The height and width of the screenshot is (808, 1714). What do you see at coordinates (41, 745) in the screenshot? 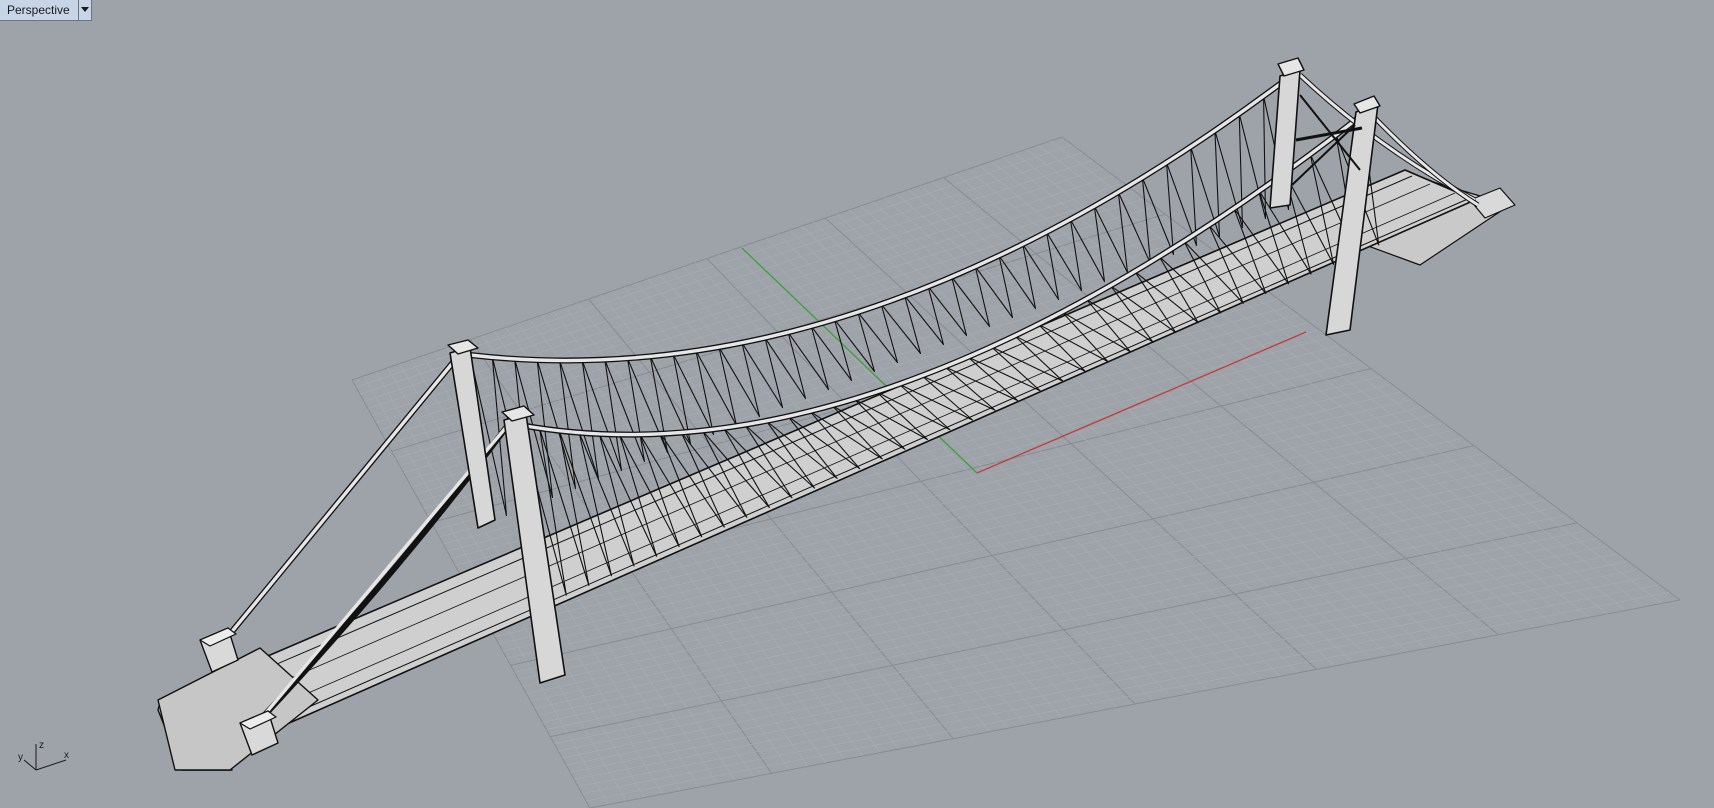
I see `z-axis-label: z` at bounding box center [41, 745].